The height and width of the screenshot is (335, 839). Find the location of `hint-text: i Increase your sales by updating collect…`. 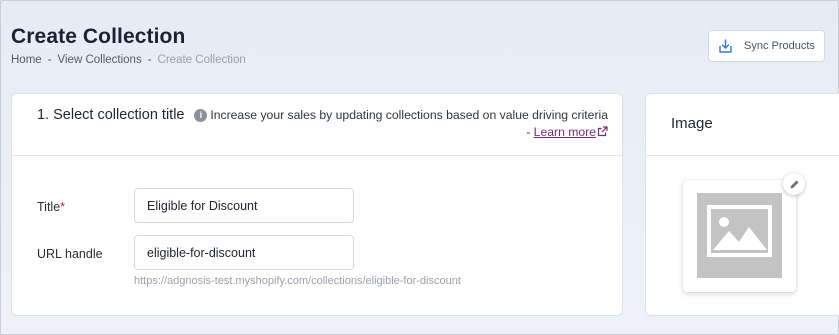

hint-text: i Increase your sales by updating collect… is located at coordinates (398, 124).